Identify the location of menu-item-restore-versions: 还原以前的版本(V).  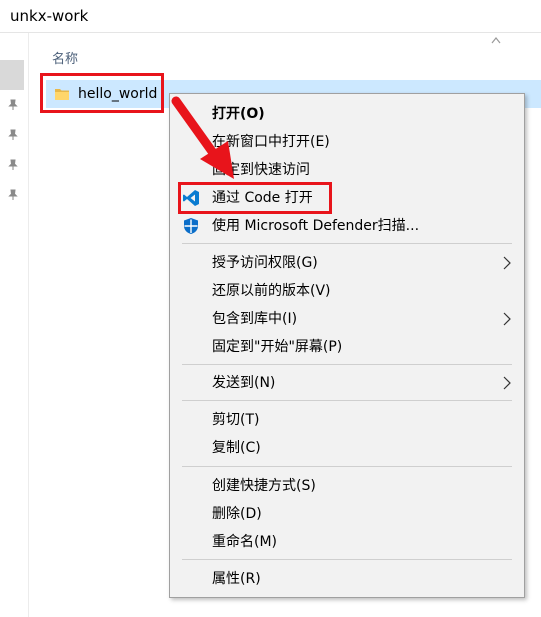
(347, 291).